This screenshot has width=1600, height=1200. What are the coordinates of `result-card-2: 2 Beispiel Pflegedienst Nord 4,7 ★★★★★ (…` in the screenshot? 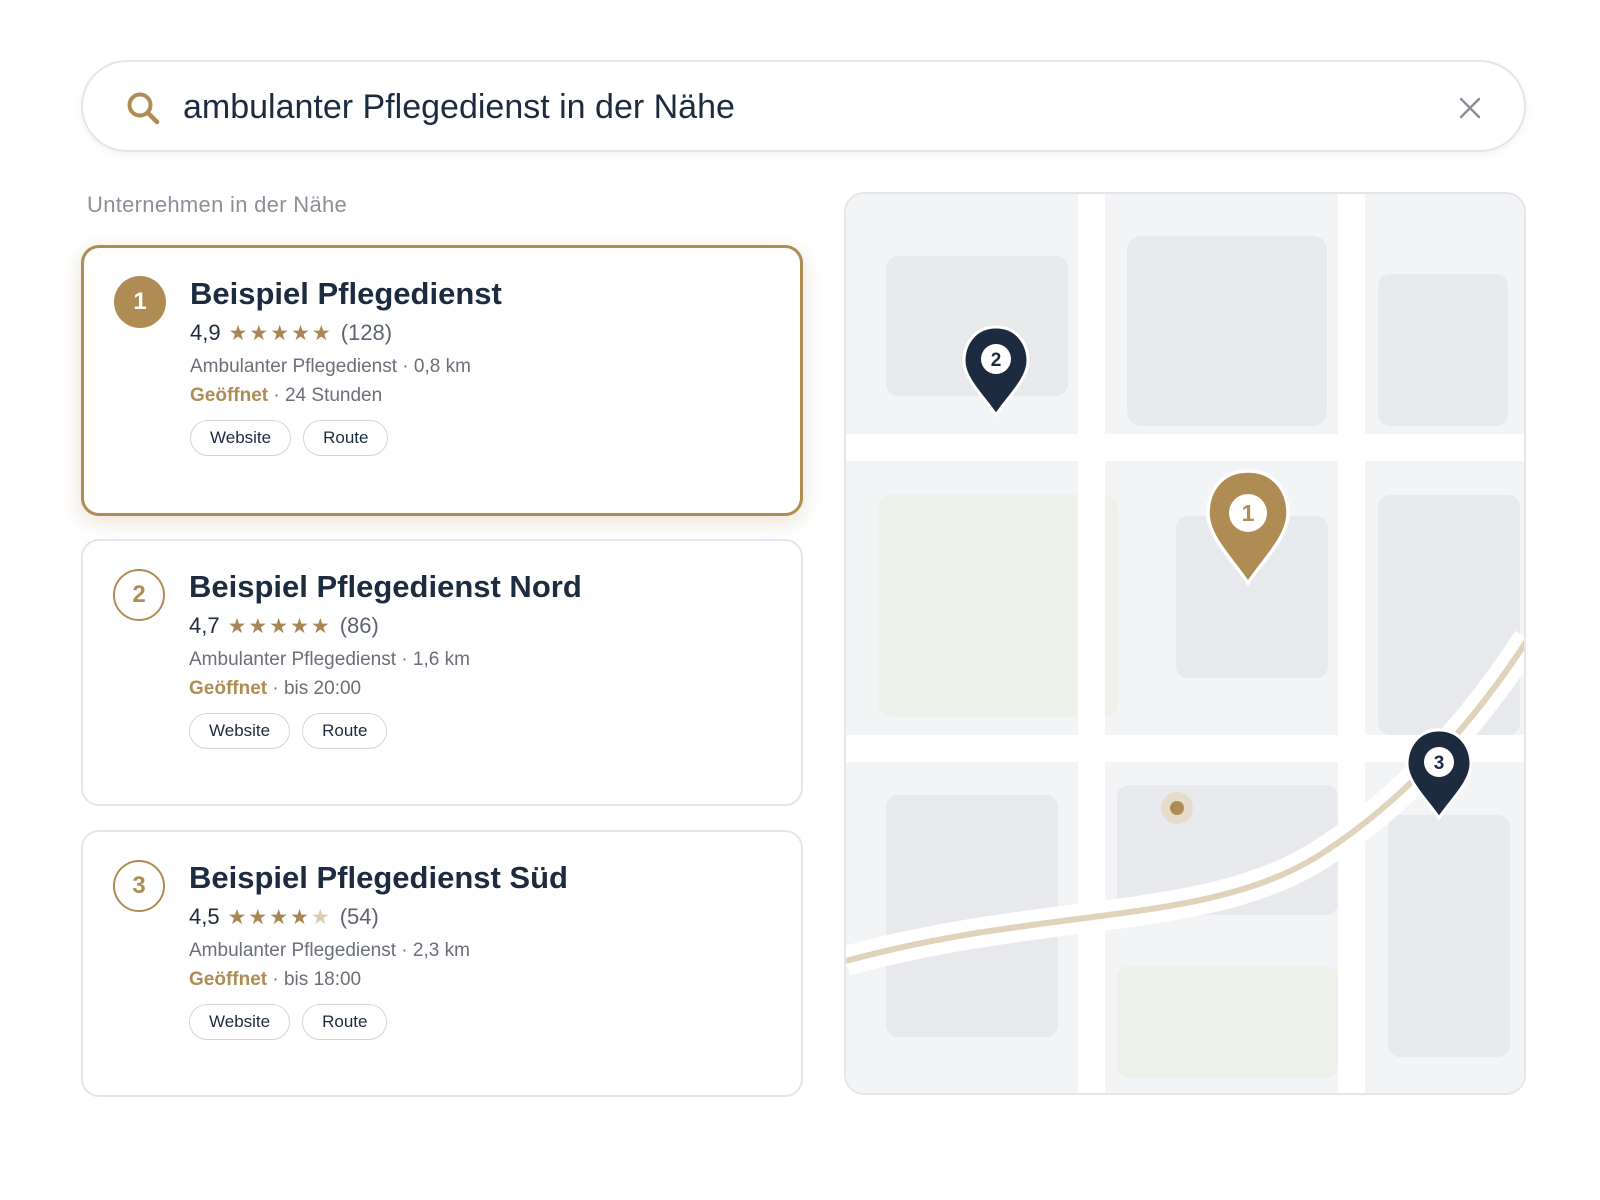 It's located at (442, 672).